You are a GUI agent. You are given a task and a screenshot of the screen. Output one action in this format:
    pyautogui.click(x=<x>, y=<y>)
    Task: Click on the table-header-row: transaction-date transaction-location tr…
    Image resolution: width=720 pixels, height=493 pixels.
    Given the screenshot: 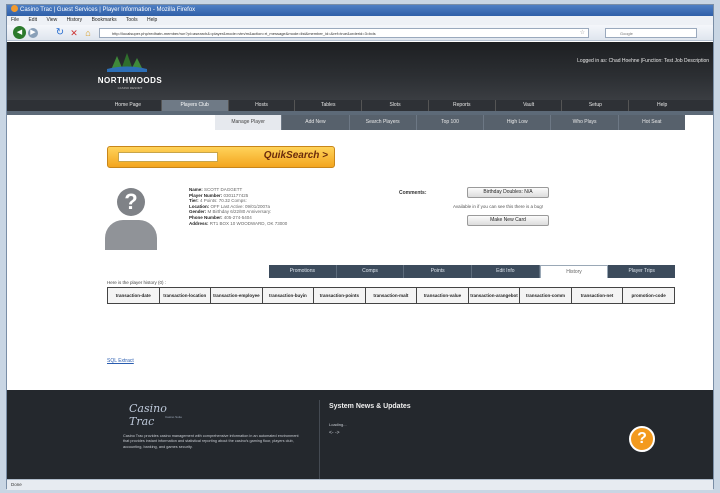 What is the action you would take?
    pyautogui.click(x=391, y=295)
    